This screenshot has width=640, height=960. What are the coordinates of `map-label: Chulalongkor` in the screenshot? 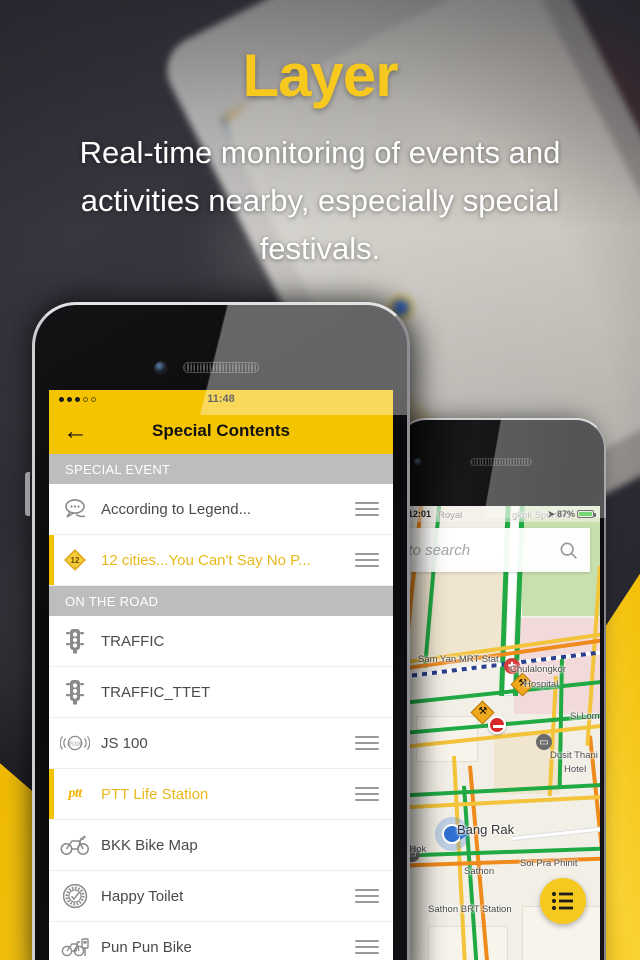 It's located at (538, 669).